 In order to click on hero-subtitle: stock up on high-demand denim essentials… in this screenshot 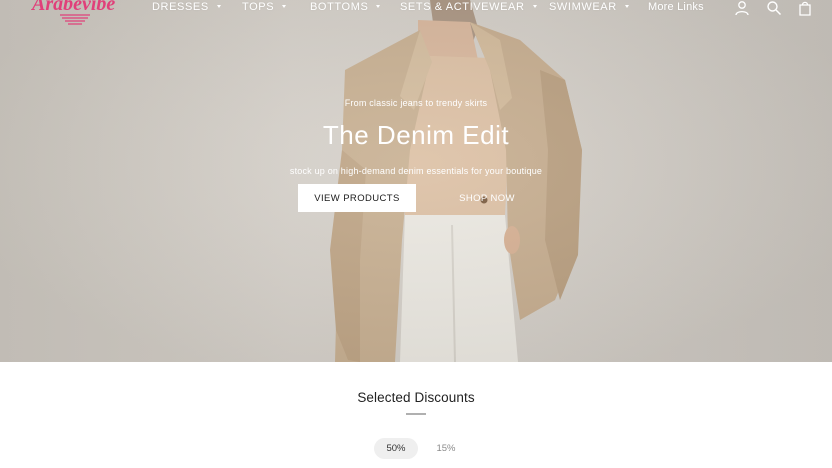, I will do `click(416, 171)`.